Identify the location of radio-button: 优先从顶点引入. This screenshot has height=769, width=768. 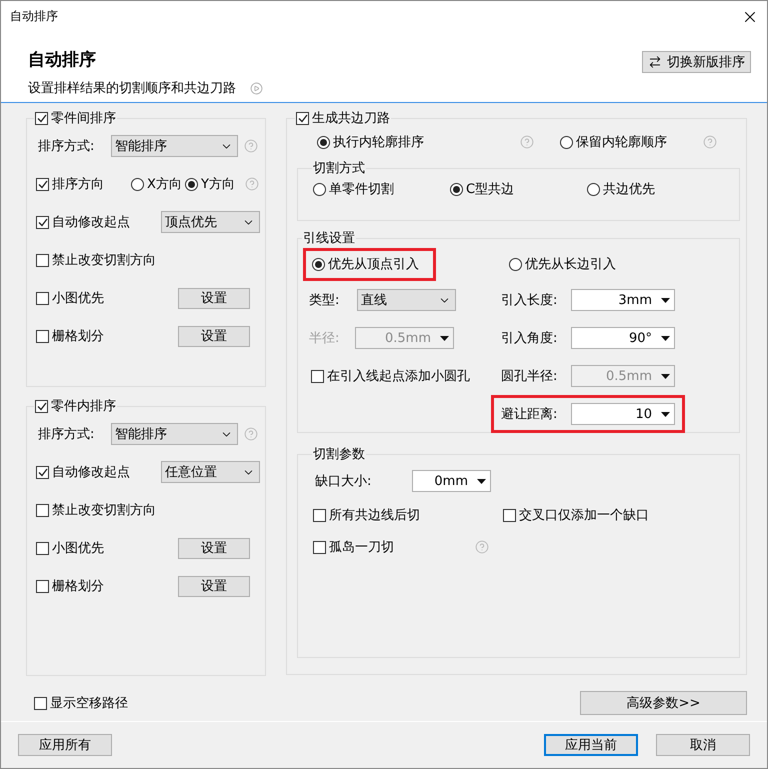
(365, 264).